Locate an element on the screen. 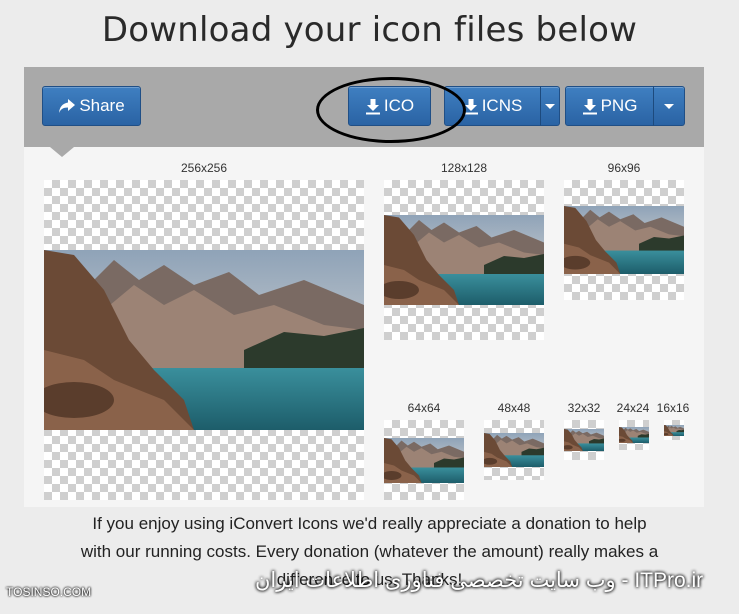 This screenshot has height=614, width=739. size-label-64: 64x64 is located at coordinates (424, 408).